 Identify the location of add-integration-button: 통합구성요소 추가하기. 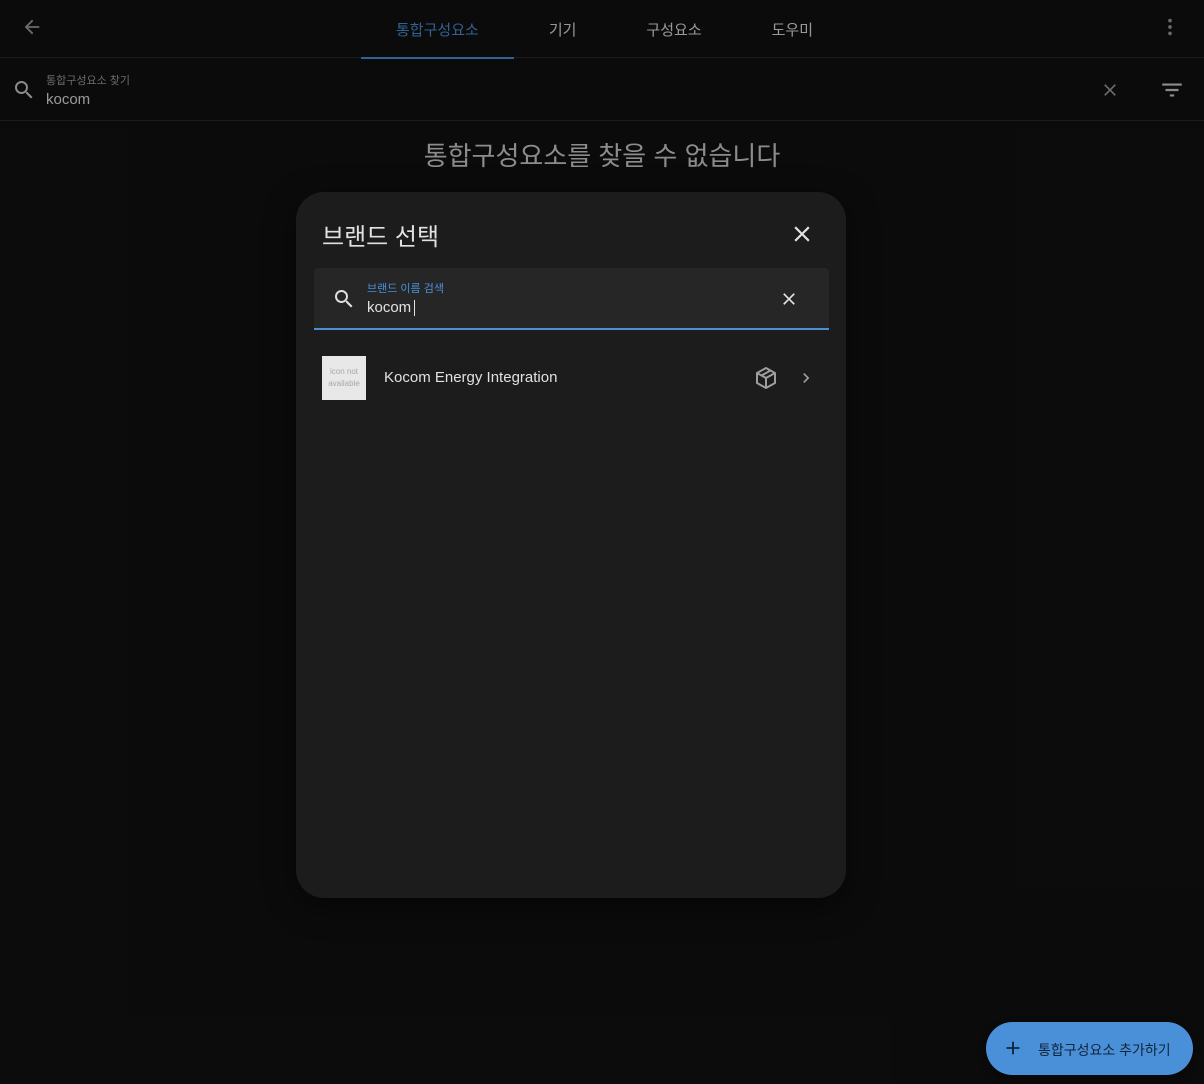
(1089, 1048).